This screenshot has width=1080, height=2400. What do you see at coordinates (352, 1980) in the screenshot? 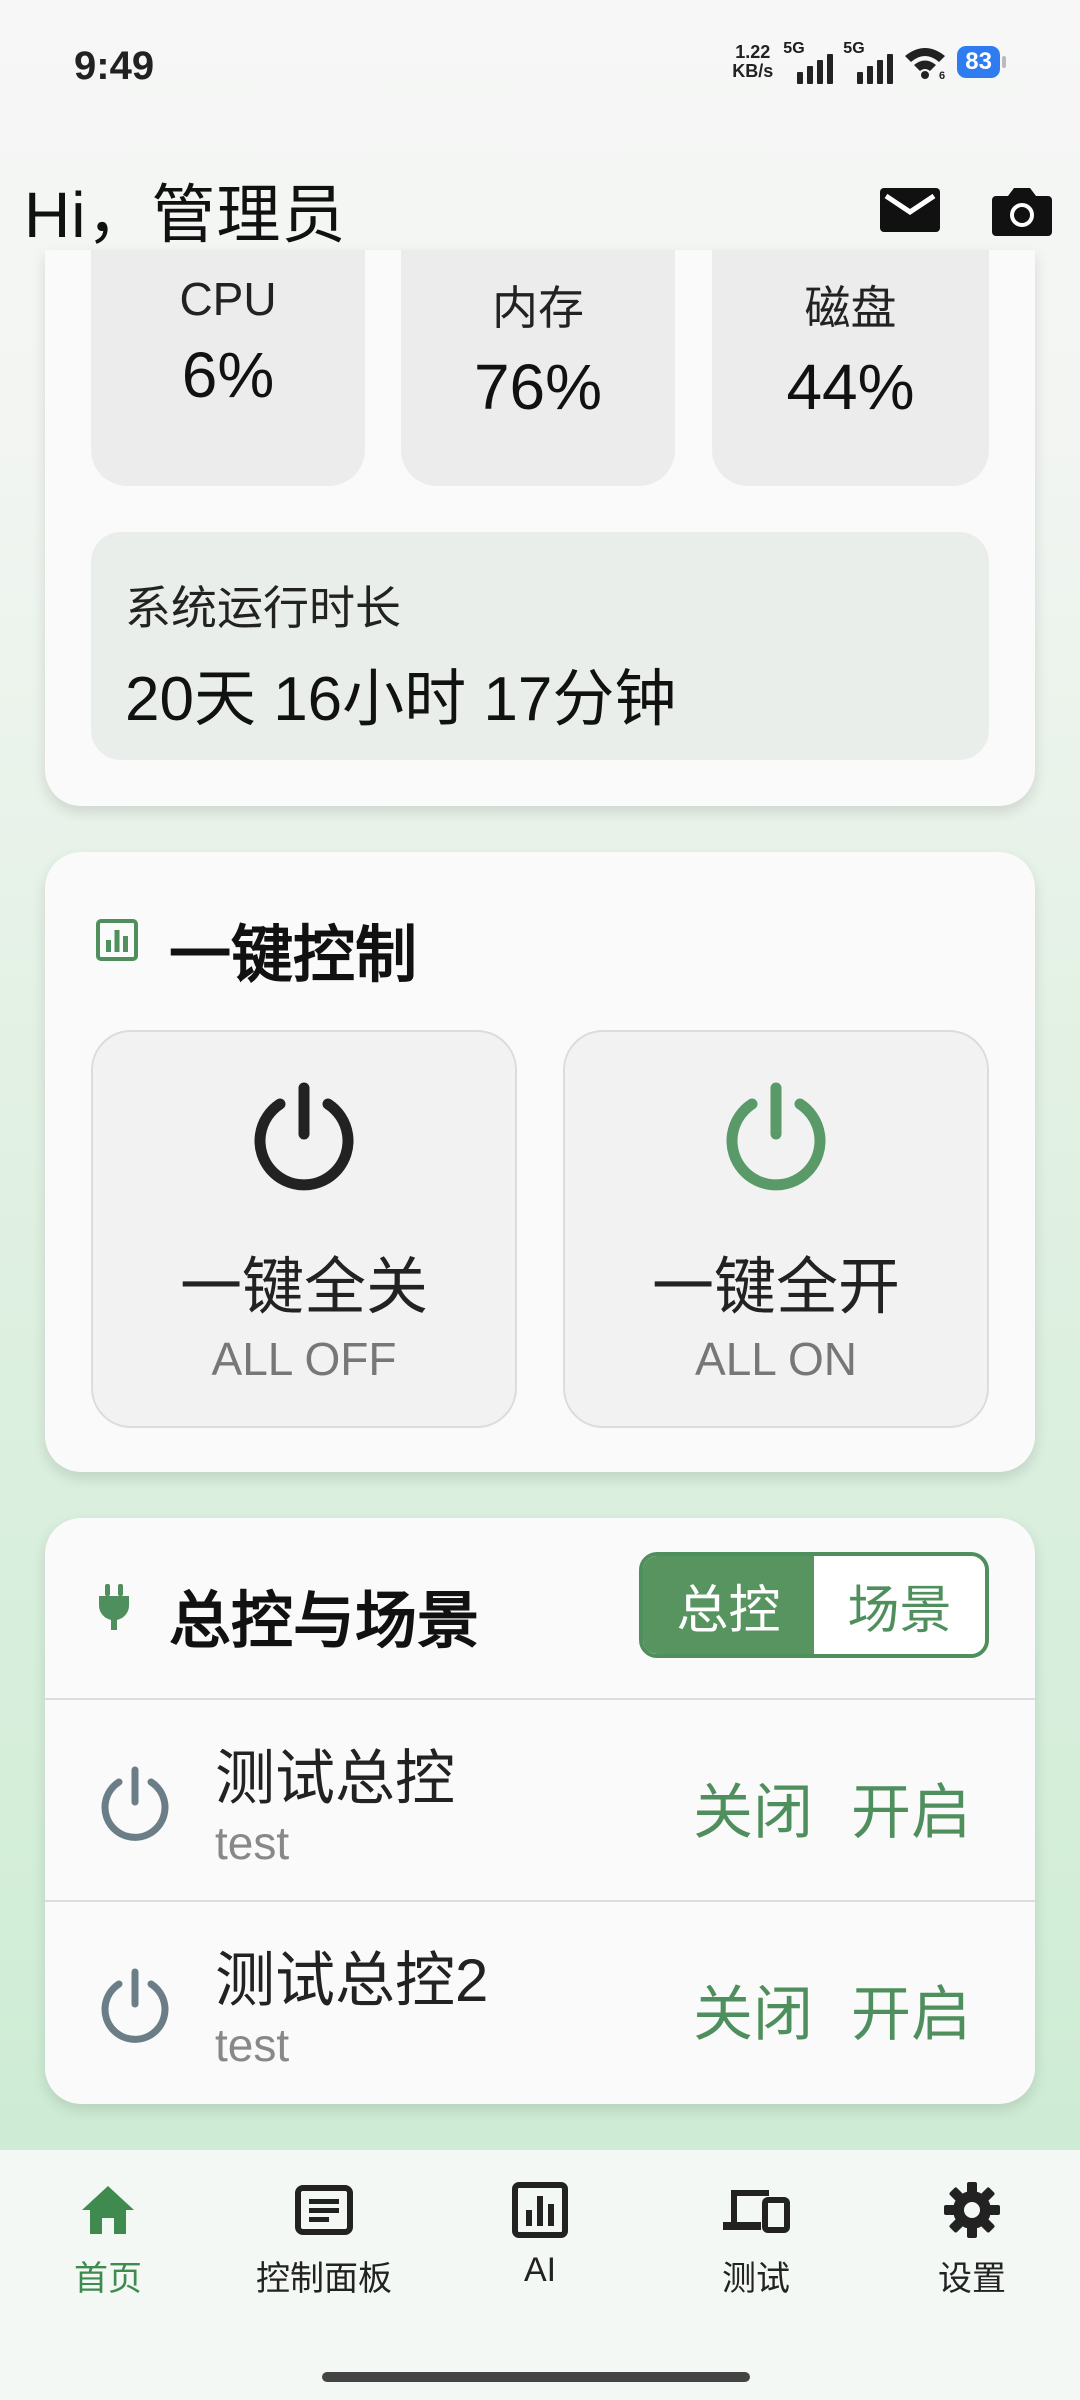
I see `item-name: 测试总控2` at bounding box center [352, 1980].